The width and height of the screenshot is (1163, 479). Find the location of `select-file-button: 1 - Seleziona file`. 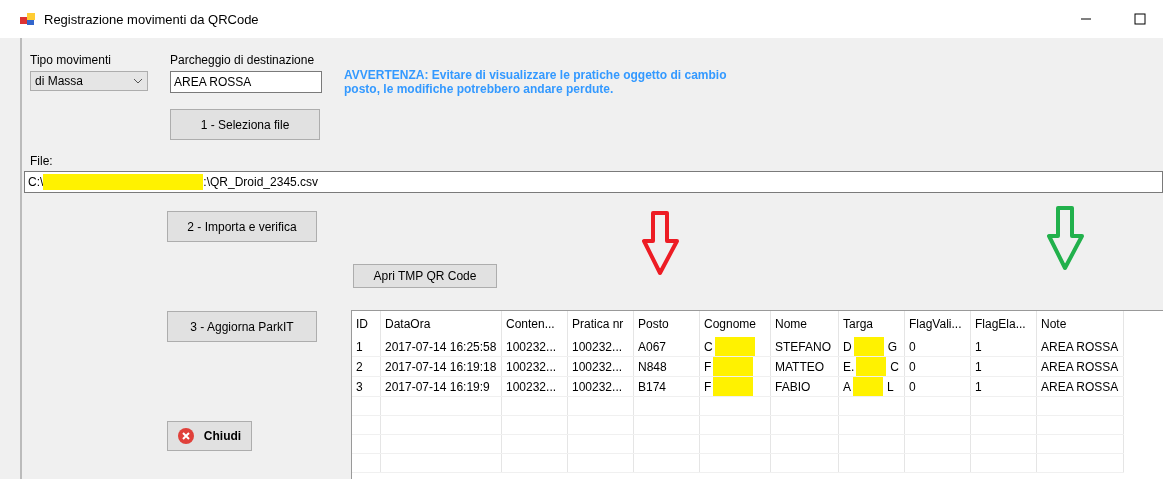

select-file-button: 1 - Seleziona file is located at coordinates (245, 124).